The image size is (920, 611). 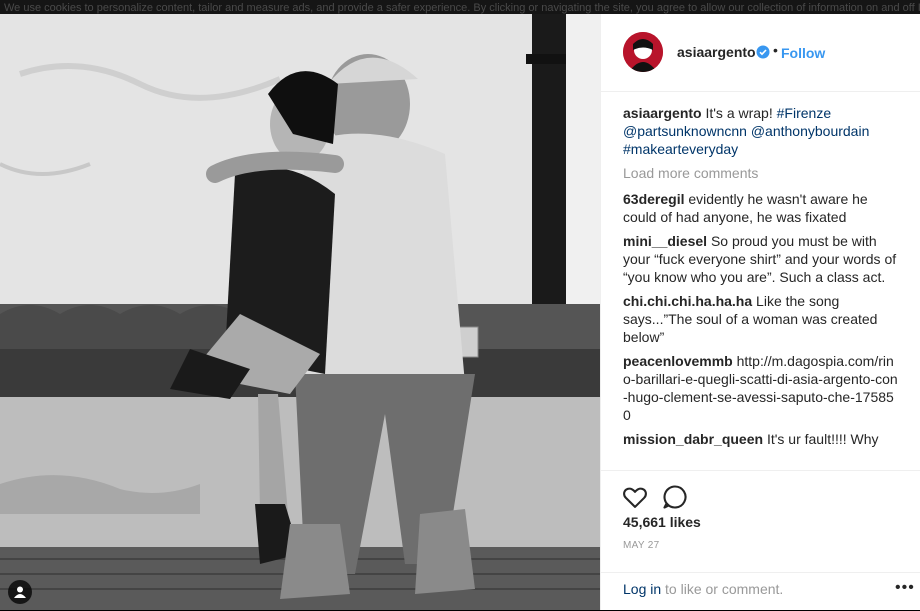 I want to click on comment-username: mini__diesel, so click(x=665, y=241).